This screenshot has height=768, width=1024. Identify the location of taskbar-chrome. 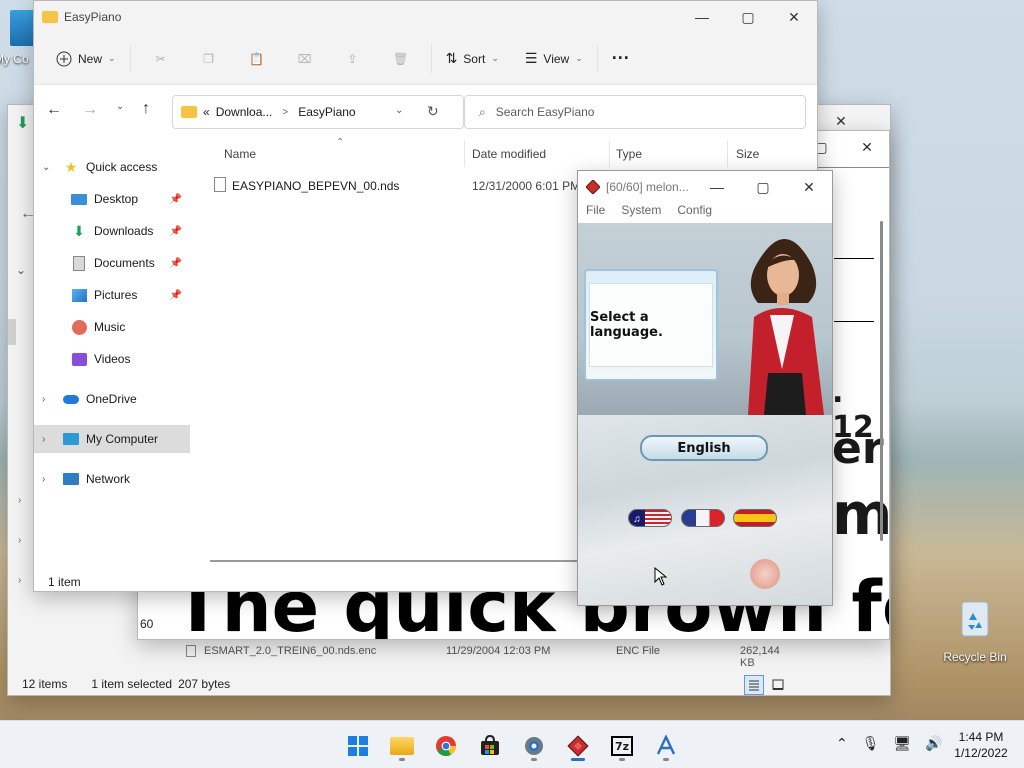
(446, 746).